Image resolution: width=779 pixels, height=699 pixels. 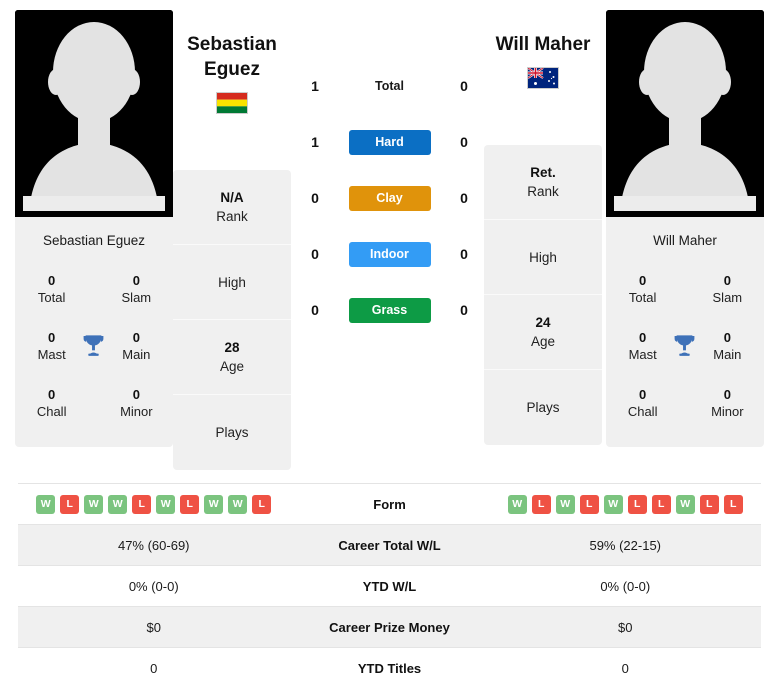 I want to click on form-row-label: Form, so click(x=389, y=504).